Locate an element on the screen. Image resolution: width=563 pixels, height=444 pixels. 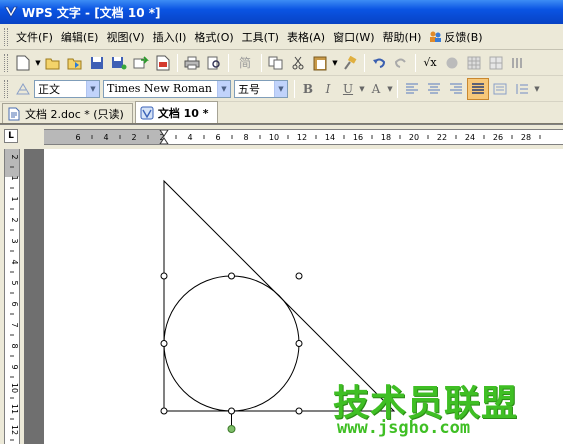
align-center-icon is located at coordinates (434, 88).